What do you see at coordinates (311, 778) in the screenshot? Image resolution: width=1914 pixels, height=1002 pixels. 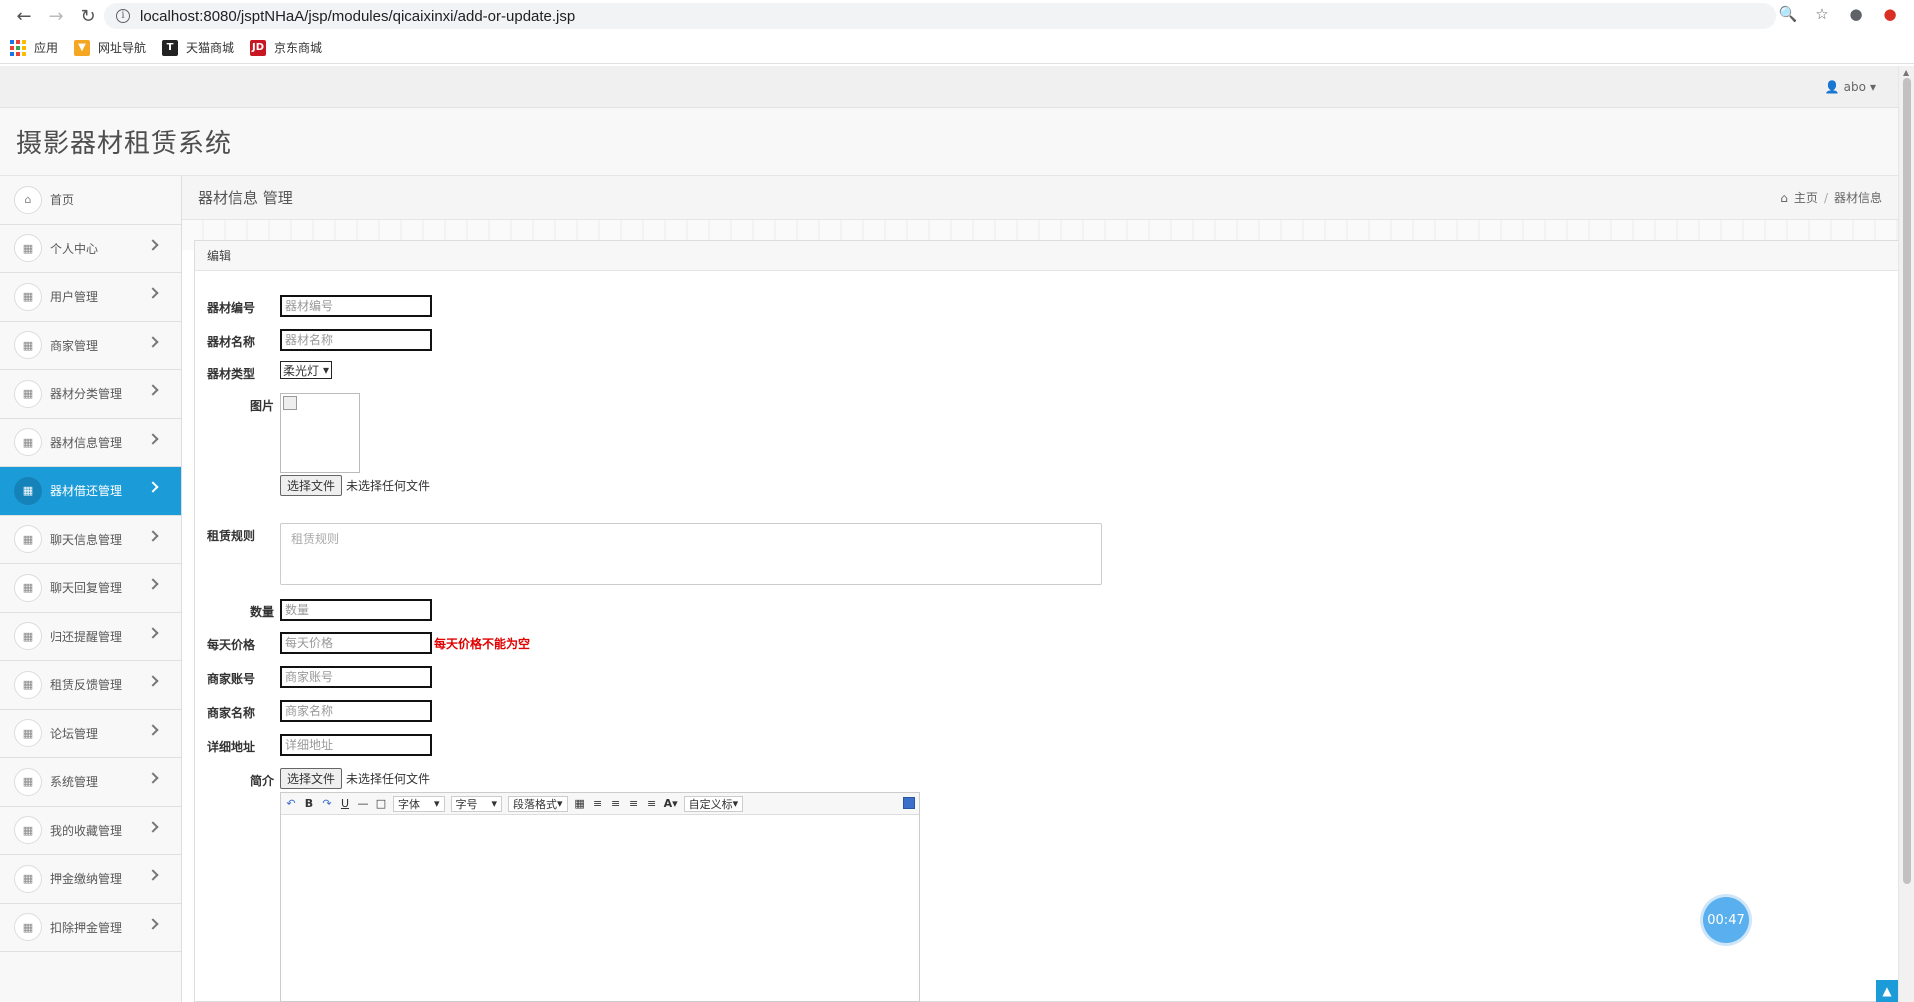 I see `intro-file-button: 选择文件` at bounding box center [311, 778].